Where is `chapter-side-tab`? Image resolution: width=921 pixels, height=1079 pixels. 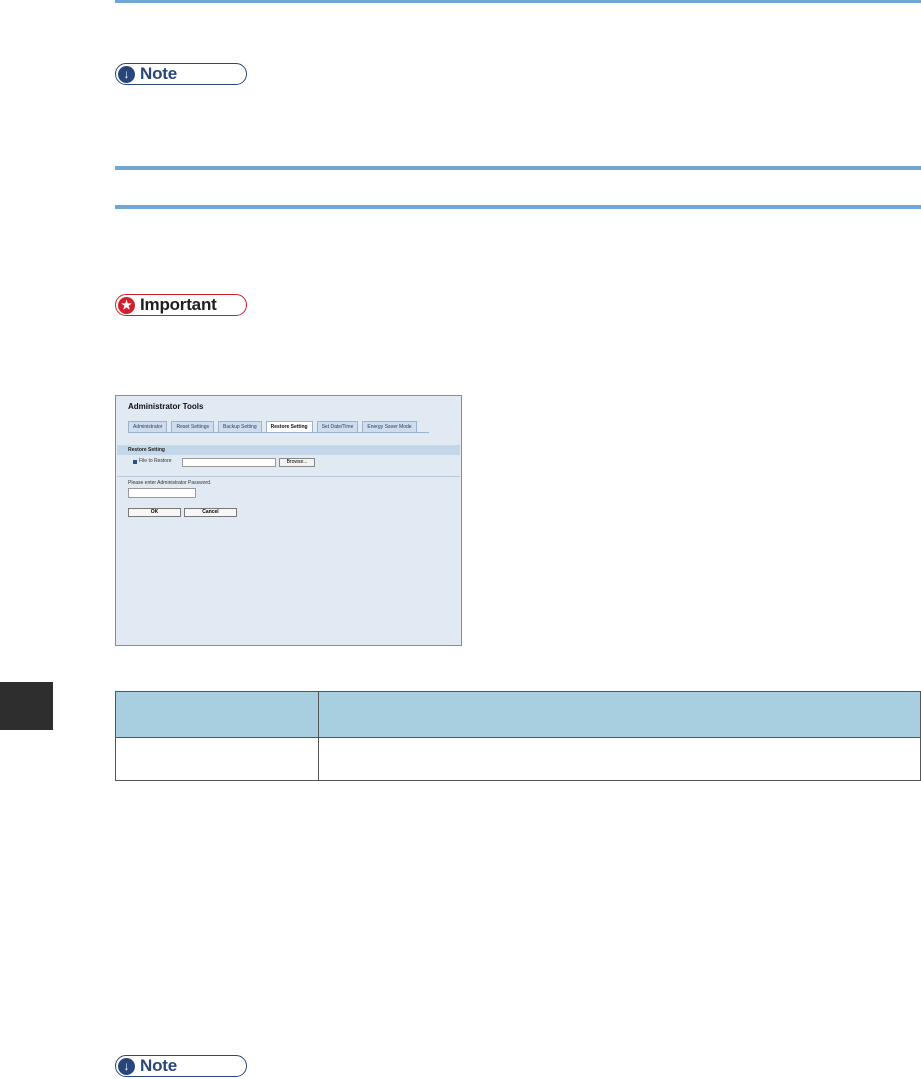
chapter-side-tab is located at coordinates (26, 706).